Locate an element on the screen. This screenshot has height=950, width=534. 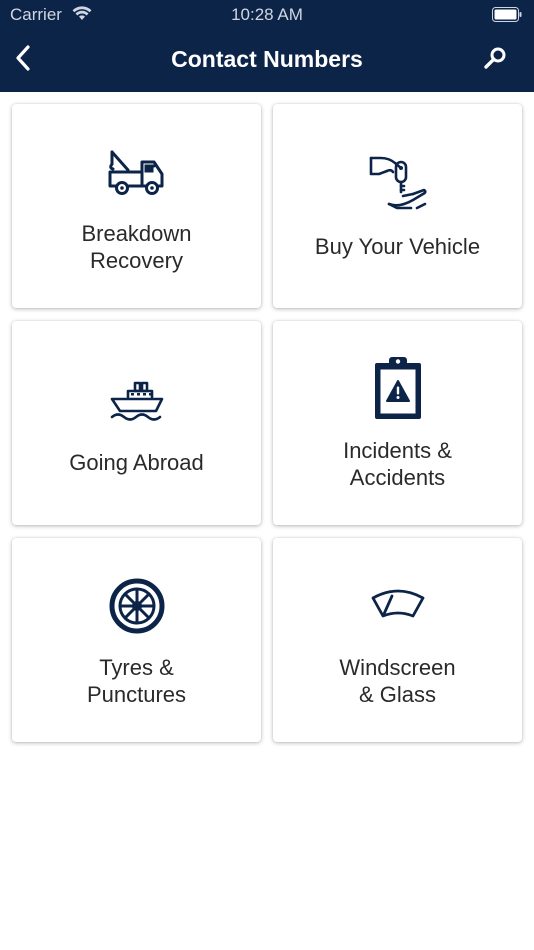
page-title: Contact Numbers is located at coordinates (267, 59).